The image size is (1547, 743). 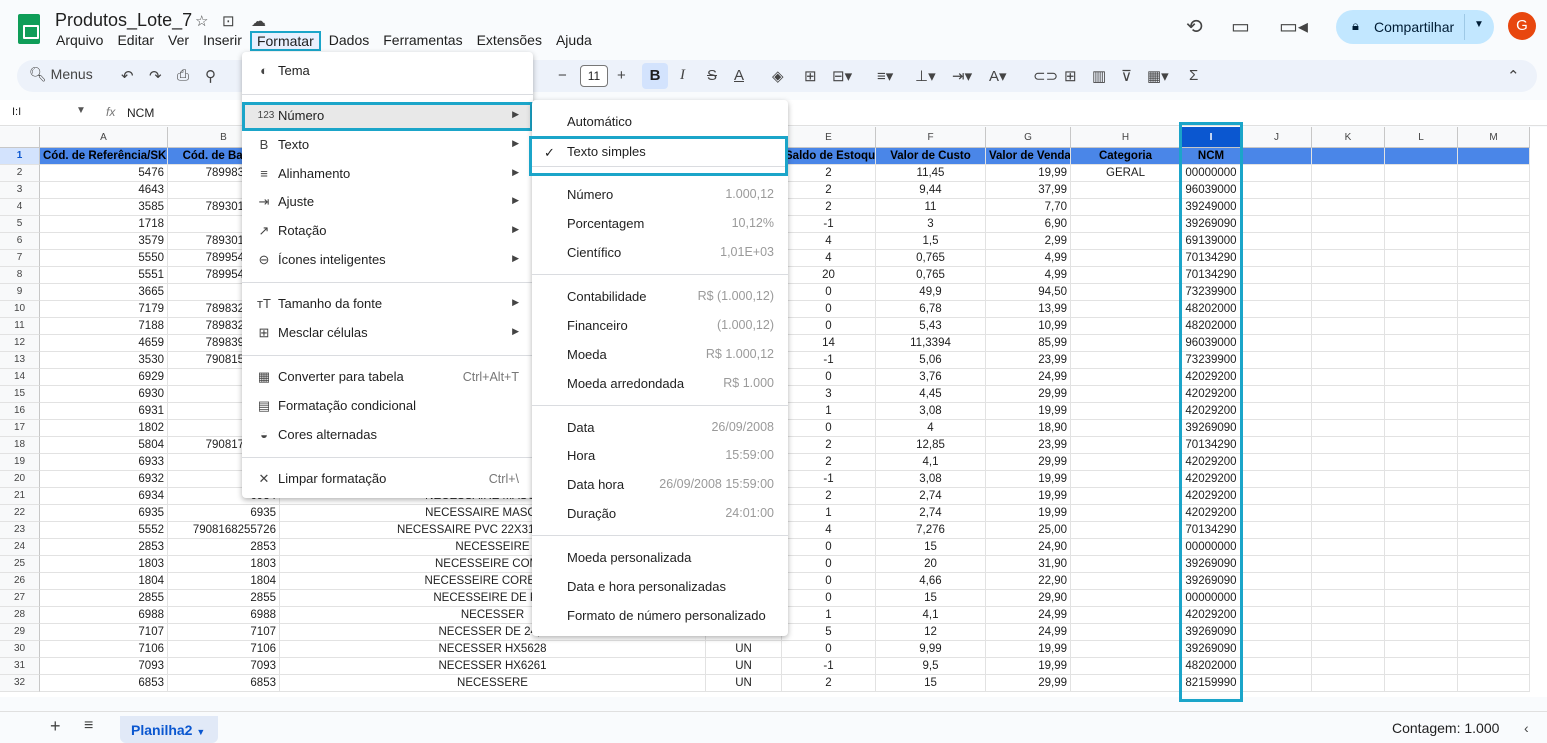 I want to click on number-format-data-hora: Data hora 26/09/2008 15:59:00, so click(x=660, y=484).